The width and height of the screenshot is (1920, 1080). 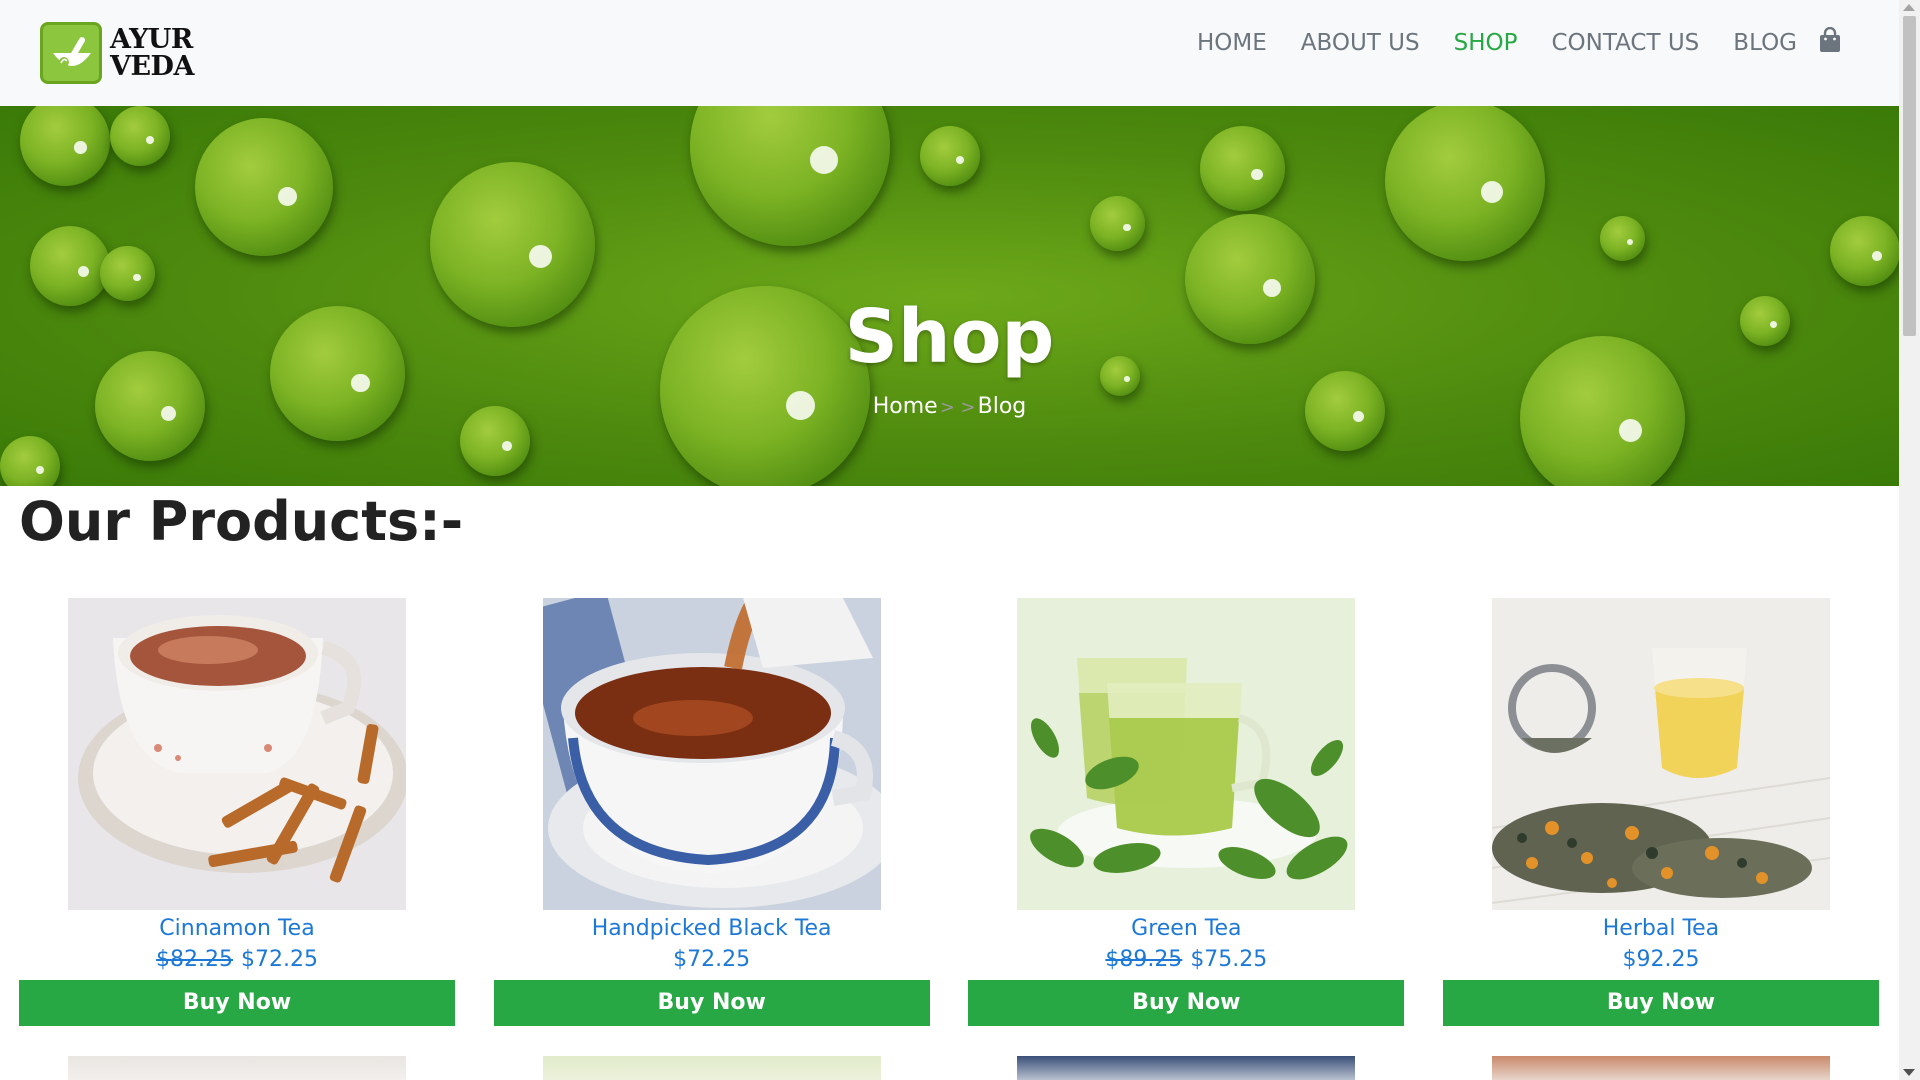 What do you see at coordinates (1232, 43) in the screenshot?
I see `nav-home: HOME` at bounding box center [1232, 43].